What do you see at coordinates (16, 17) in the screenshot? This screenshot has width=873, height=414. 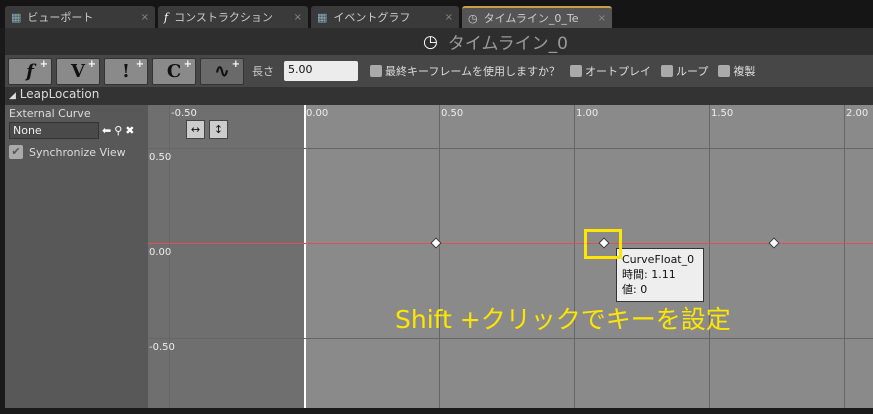 I see `viewport-icon: ▦` at bounding box center [16, 17].